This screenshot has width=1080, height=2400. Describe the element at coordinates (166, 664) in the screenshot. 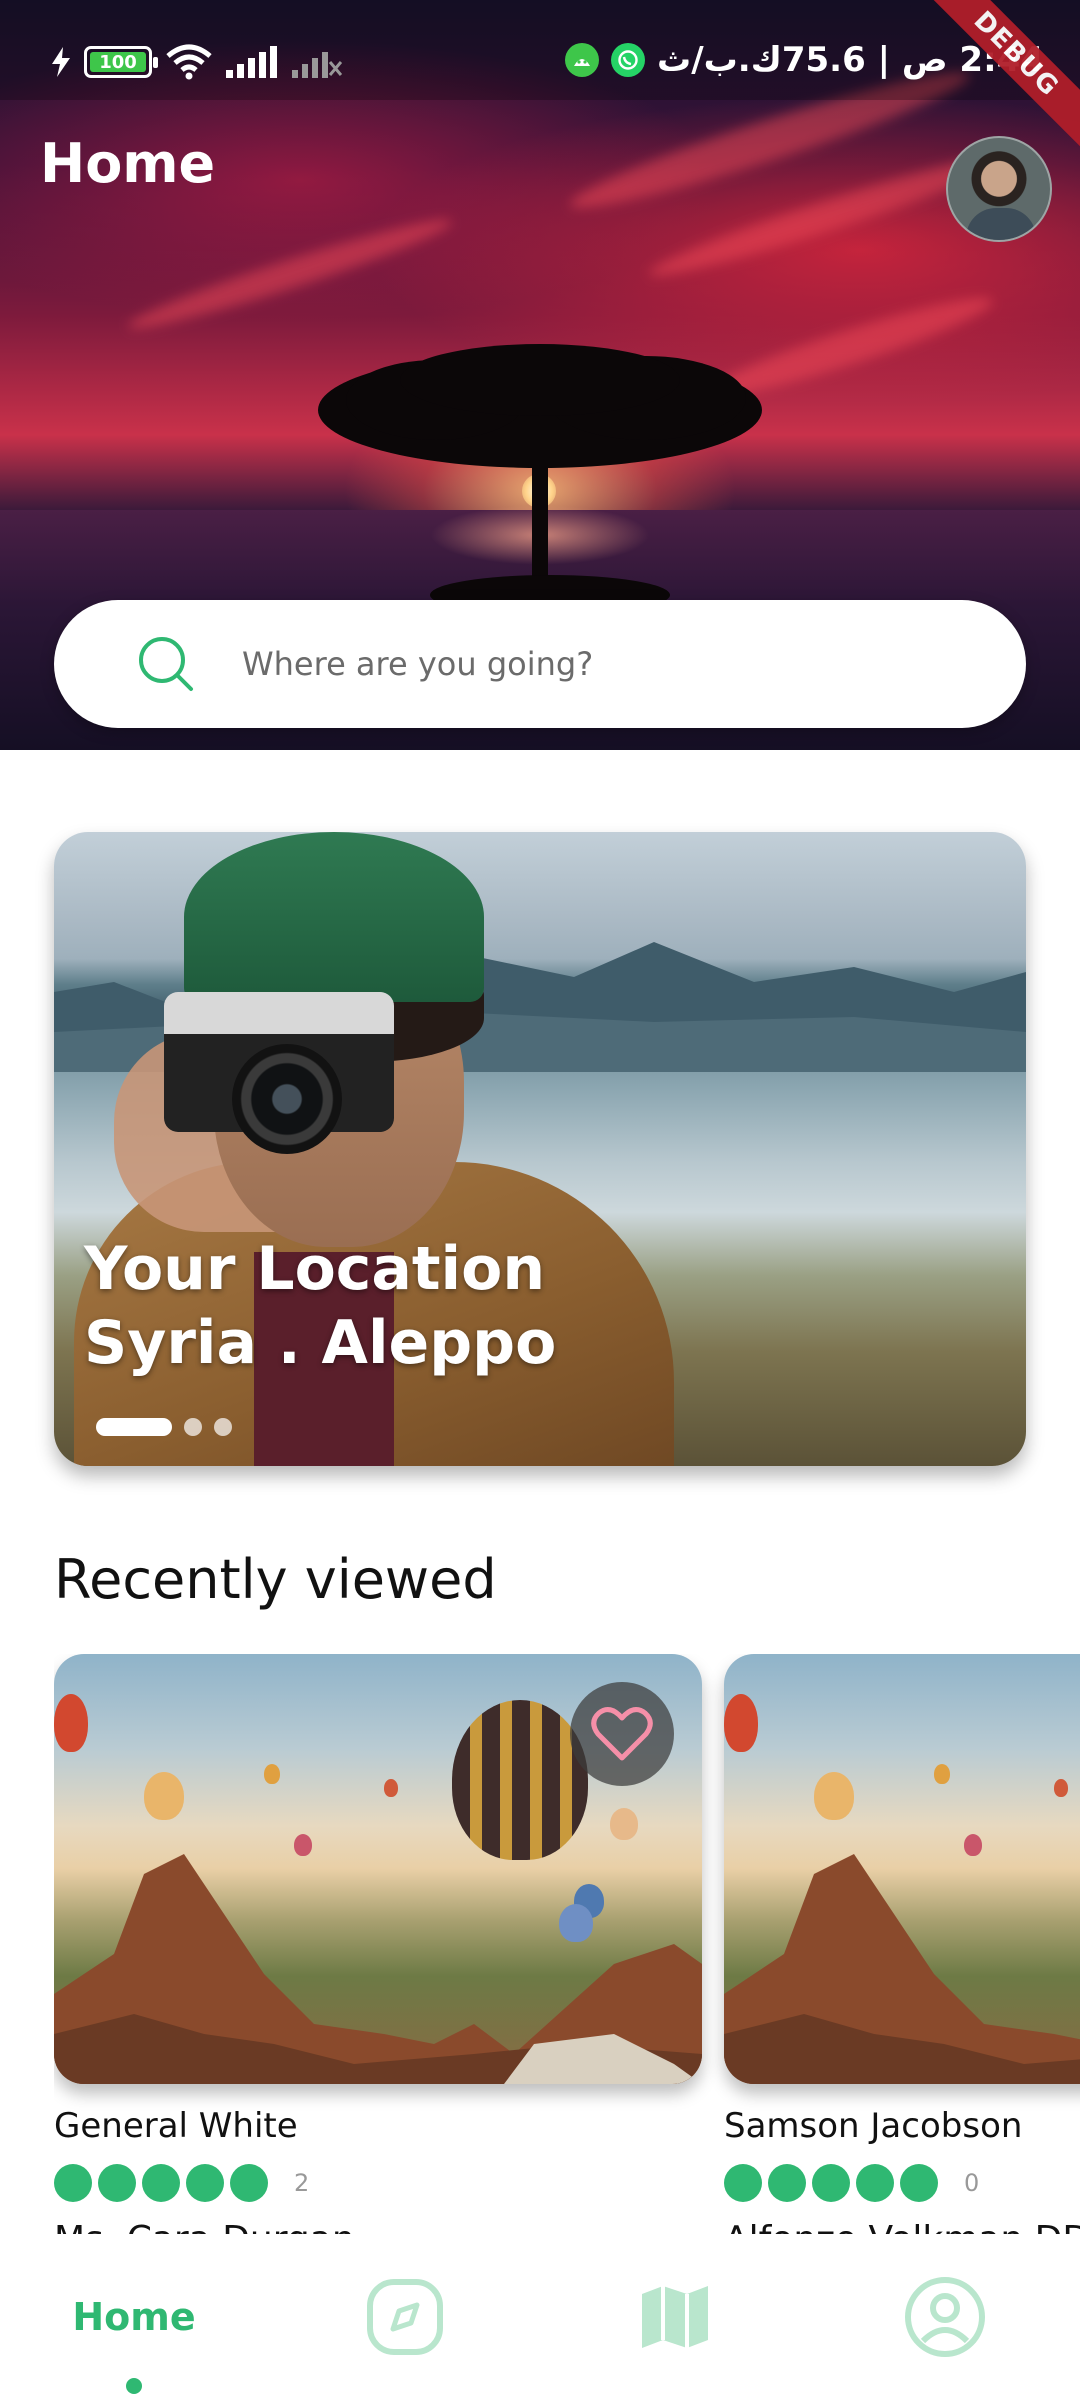

I see `search-icon` at that location.